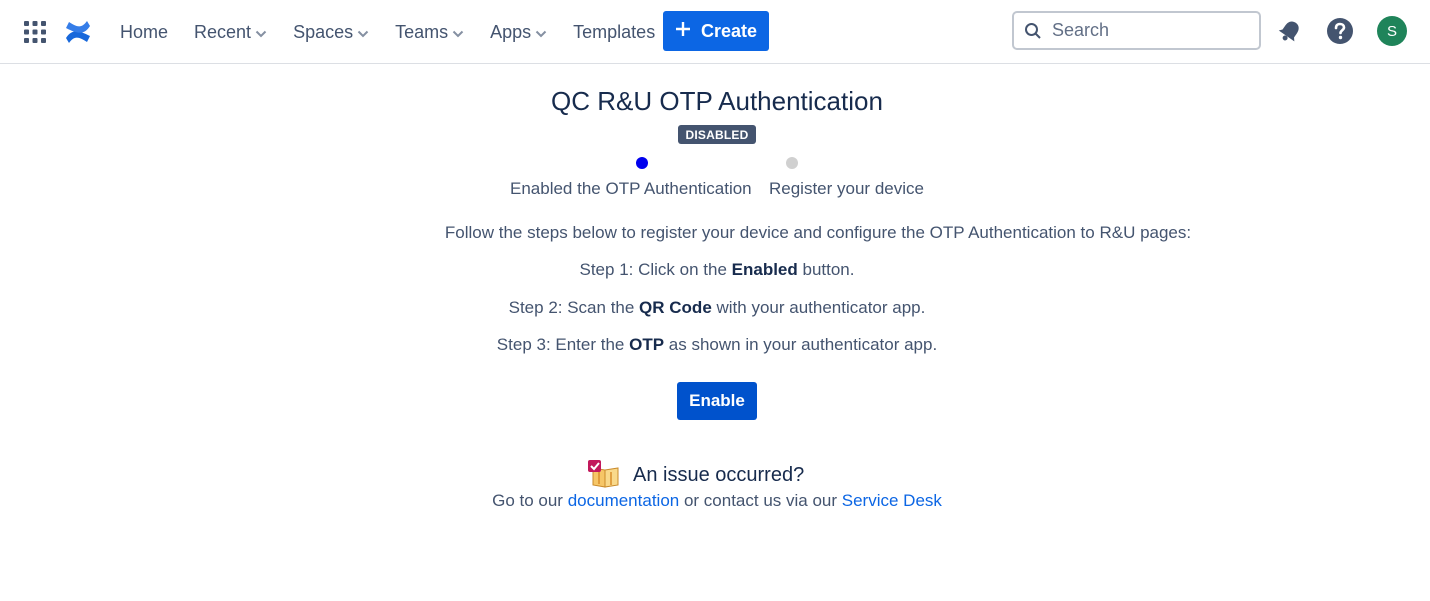  Describe the element at coordinates (717, 401) in the screenshot. I see `enable-button: Enable` at that location.